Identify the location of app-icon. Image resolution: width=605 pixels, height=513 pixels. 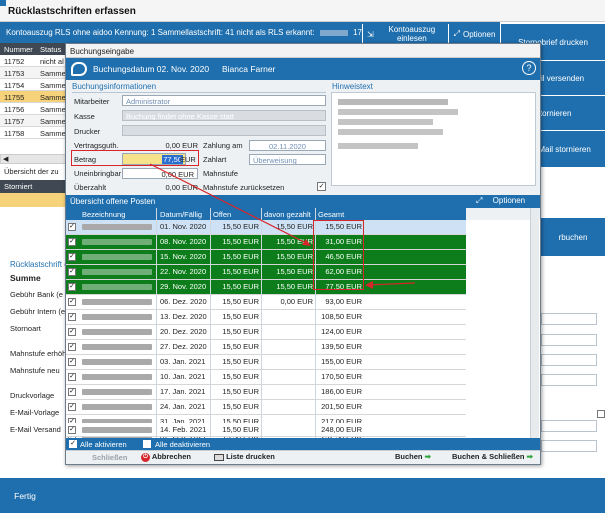
(3, 3).